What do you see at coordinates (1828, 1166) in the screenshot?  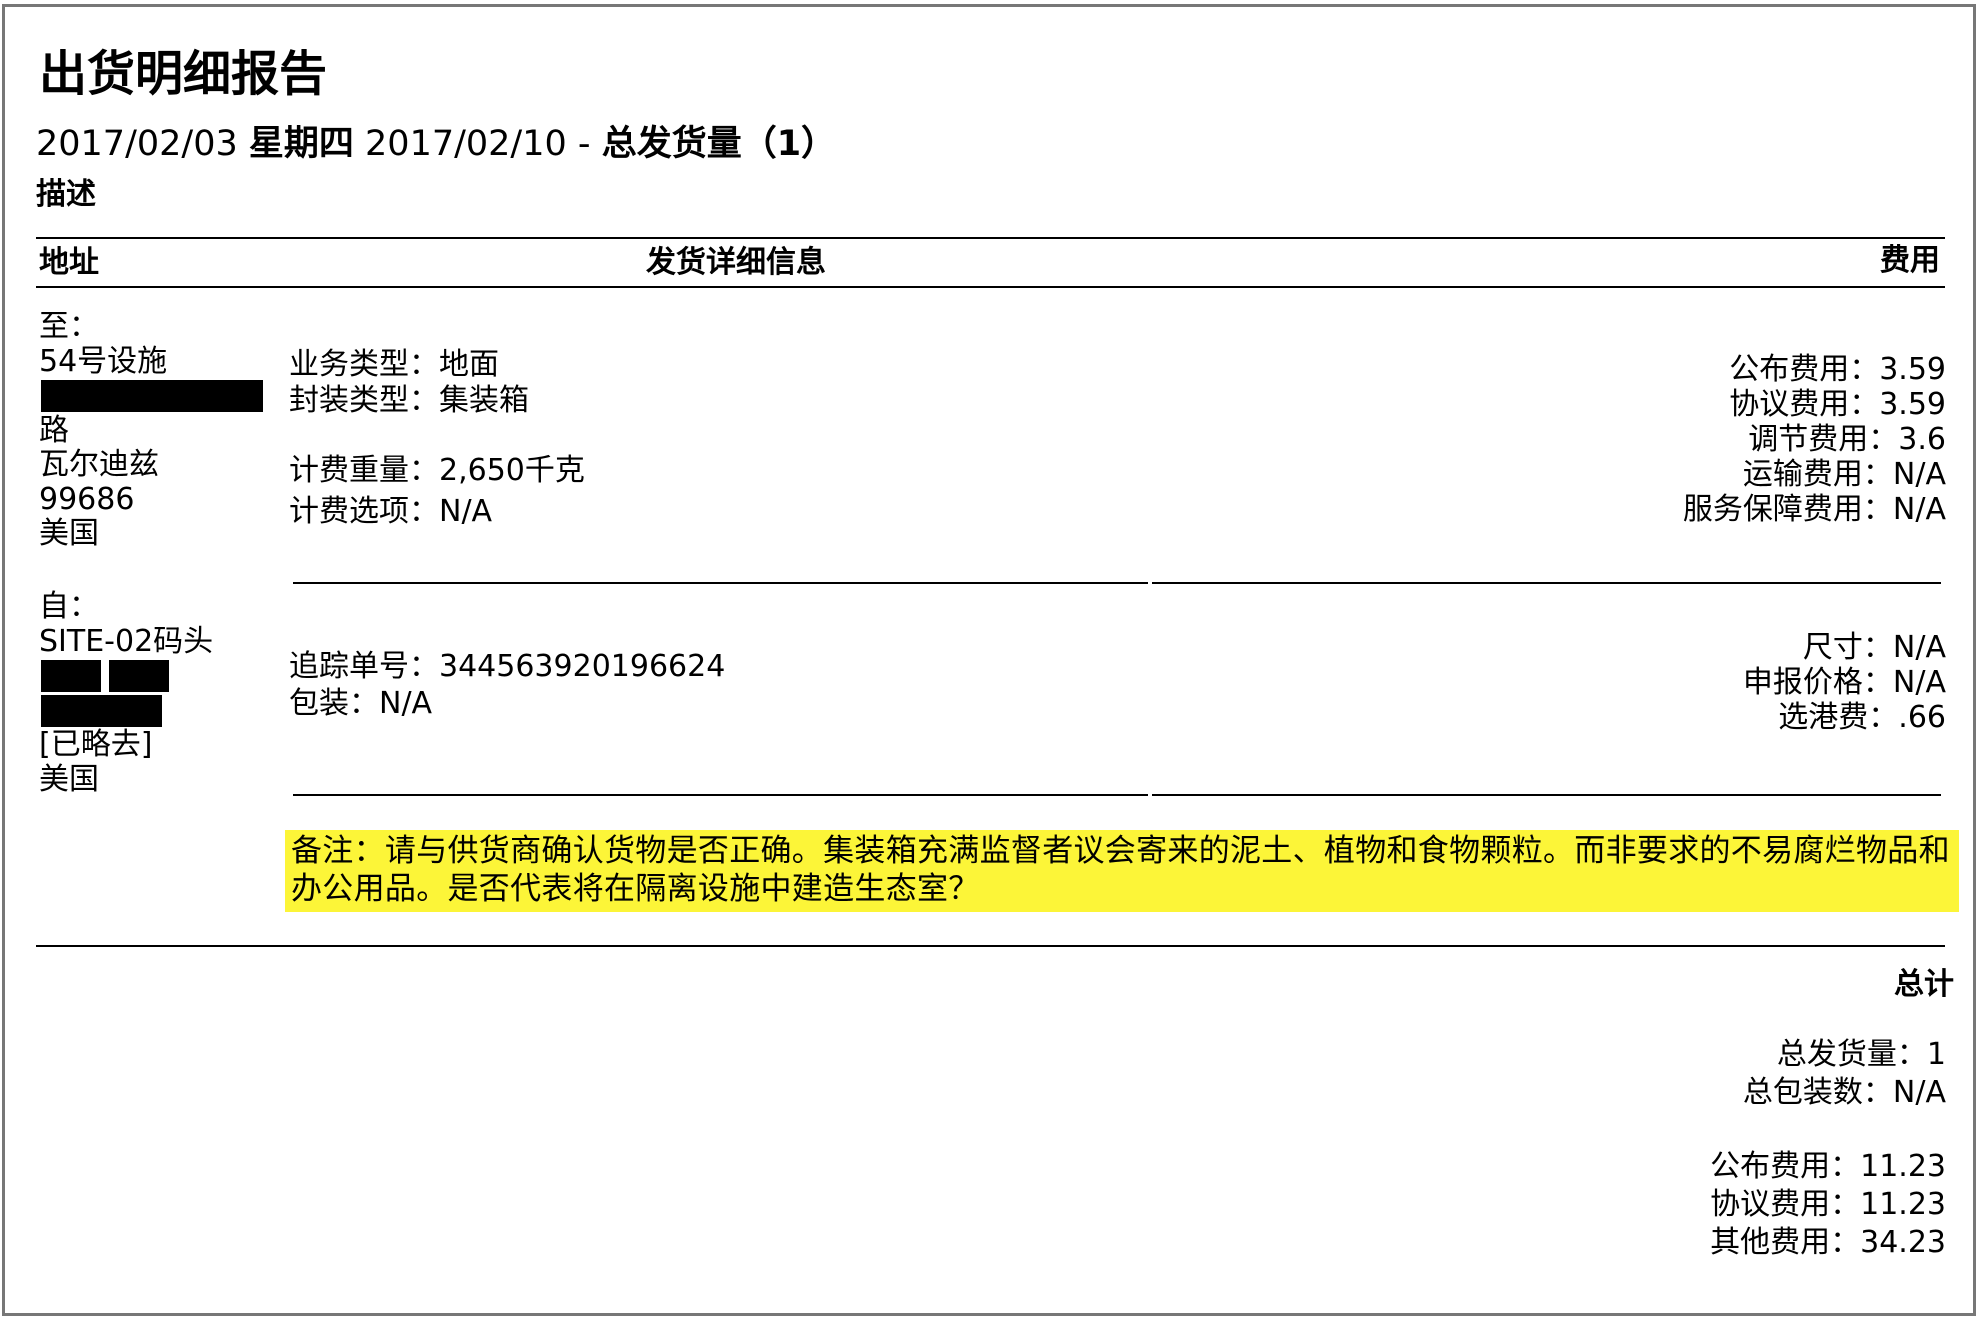 I see `total-published-fee: 公布费用：11.23` at bounding box center [1828, 1166].